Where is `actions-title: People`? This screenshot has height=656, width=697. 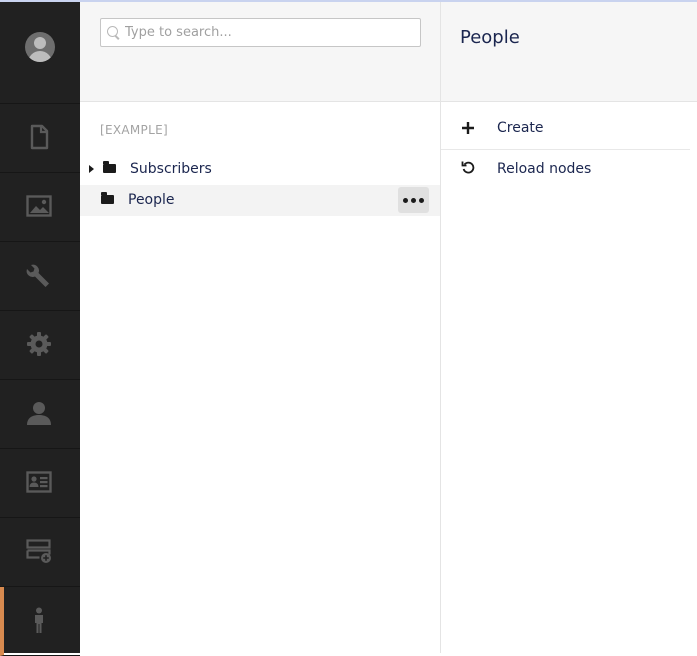 actions-title: People is located at coordinates (490, 37).